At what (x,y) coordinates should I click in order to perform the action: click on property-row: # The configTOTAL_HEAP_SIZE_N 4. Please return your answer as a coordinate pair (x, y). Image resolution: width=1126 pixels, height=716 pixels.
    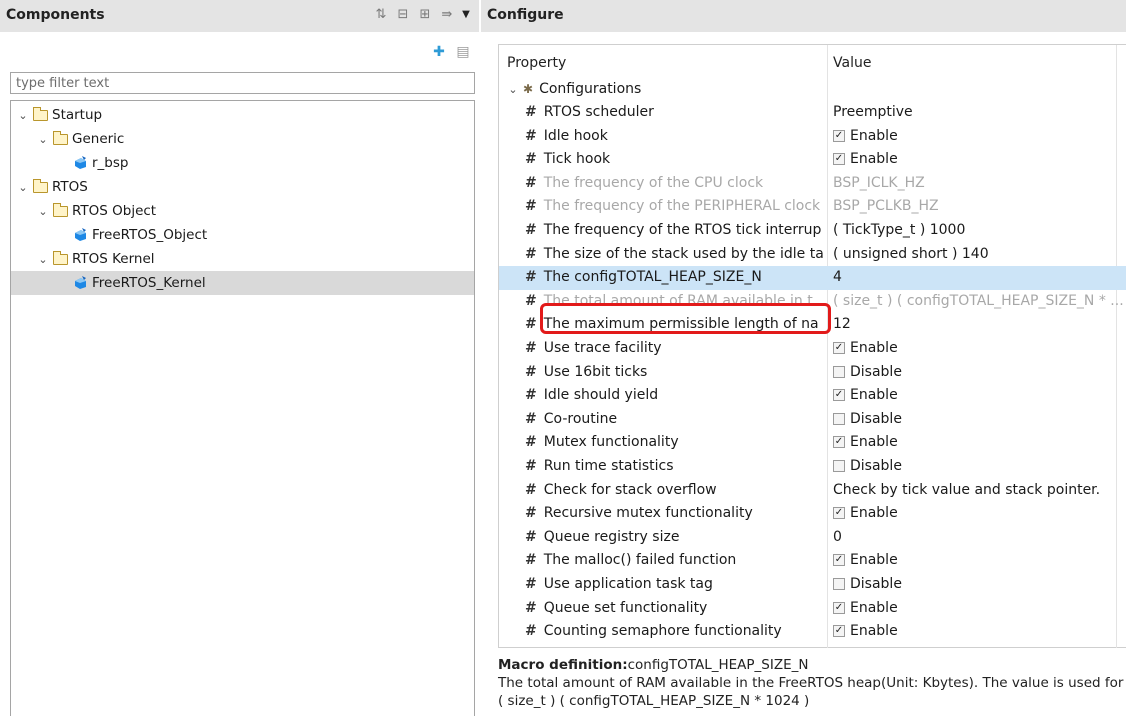
    Looking at the image, I should click on (812, 278).